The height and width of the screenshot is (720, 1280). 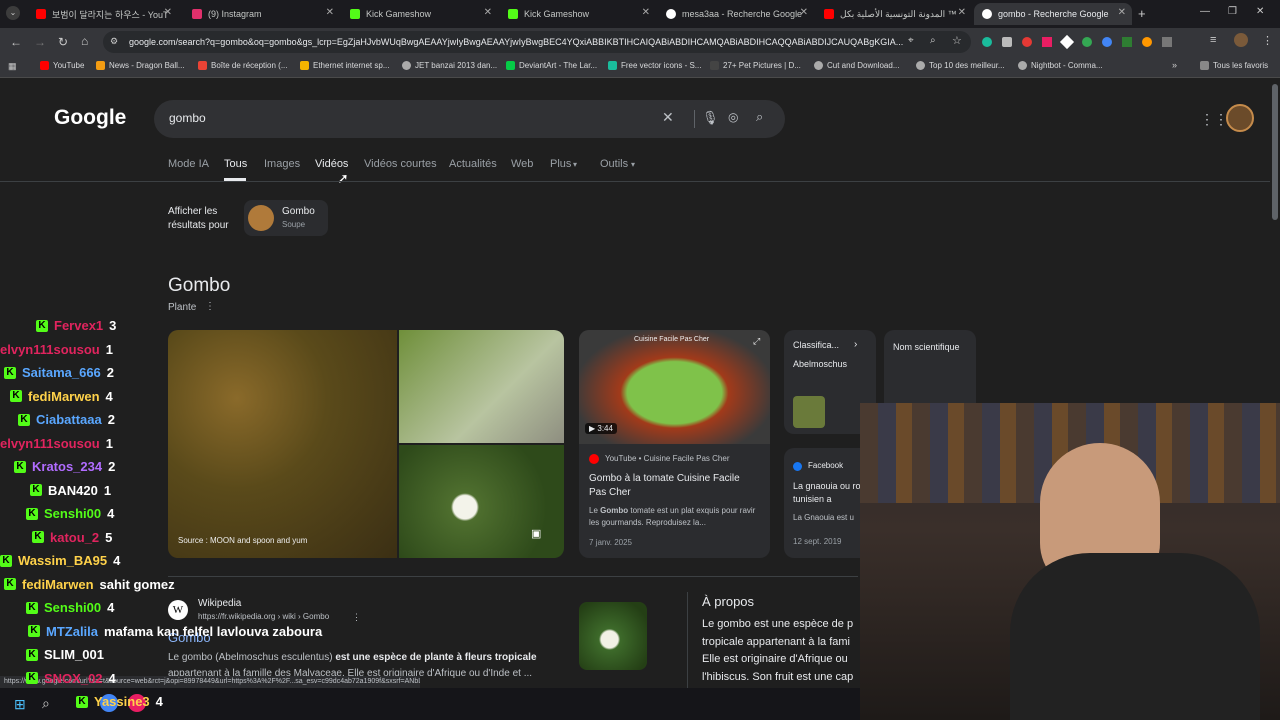 I want to click on pet-icon, so click(x=714, y=65).